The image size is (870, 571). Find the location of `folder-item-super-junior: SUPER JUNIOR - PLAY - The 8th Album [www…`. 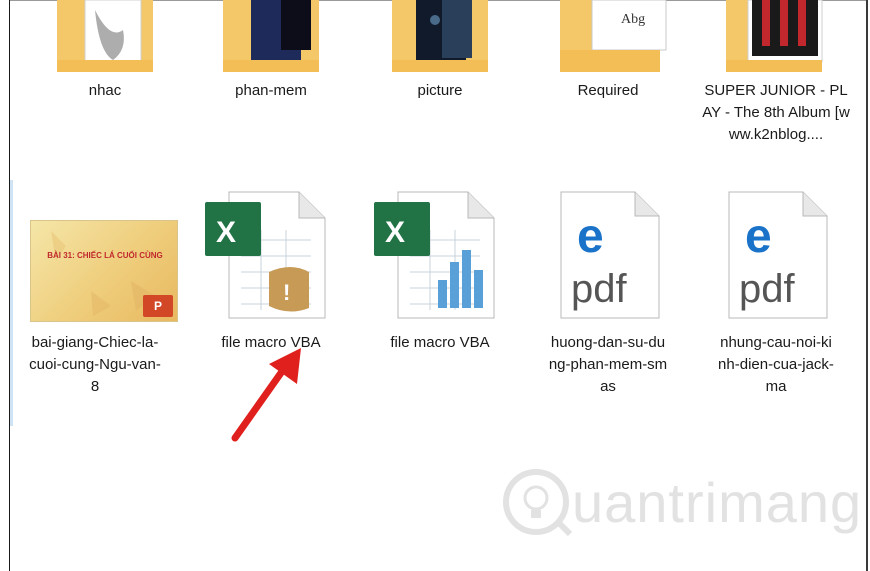

folder-item-super-junior: SUPER JUNIOR - PLAY - The 8th Album [www… is located at coordinates (776, 90).